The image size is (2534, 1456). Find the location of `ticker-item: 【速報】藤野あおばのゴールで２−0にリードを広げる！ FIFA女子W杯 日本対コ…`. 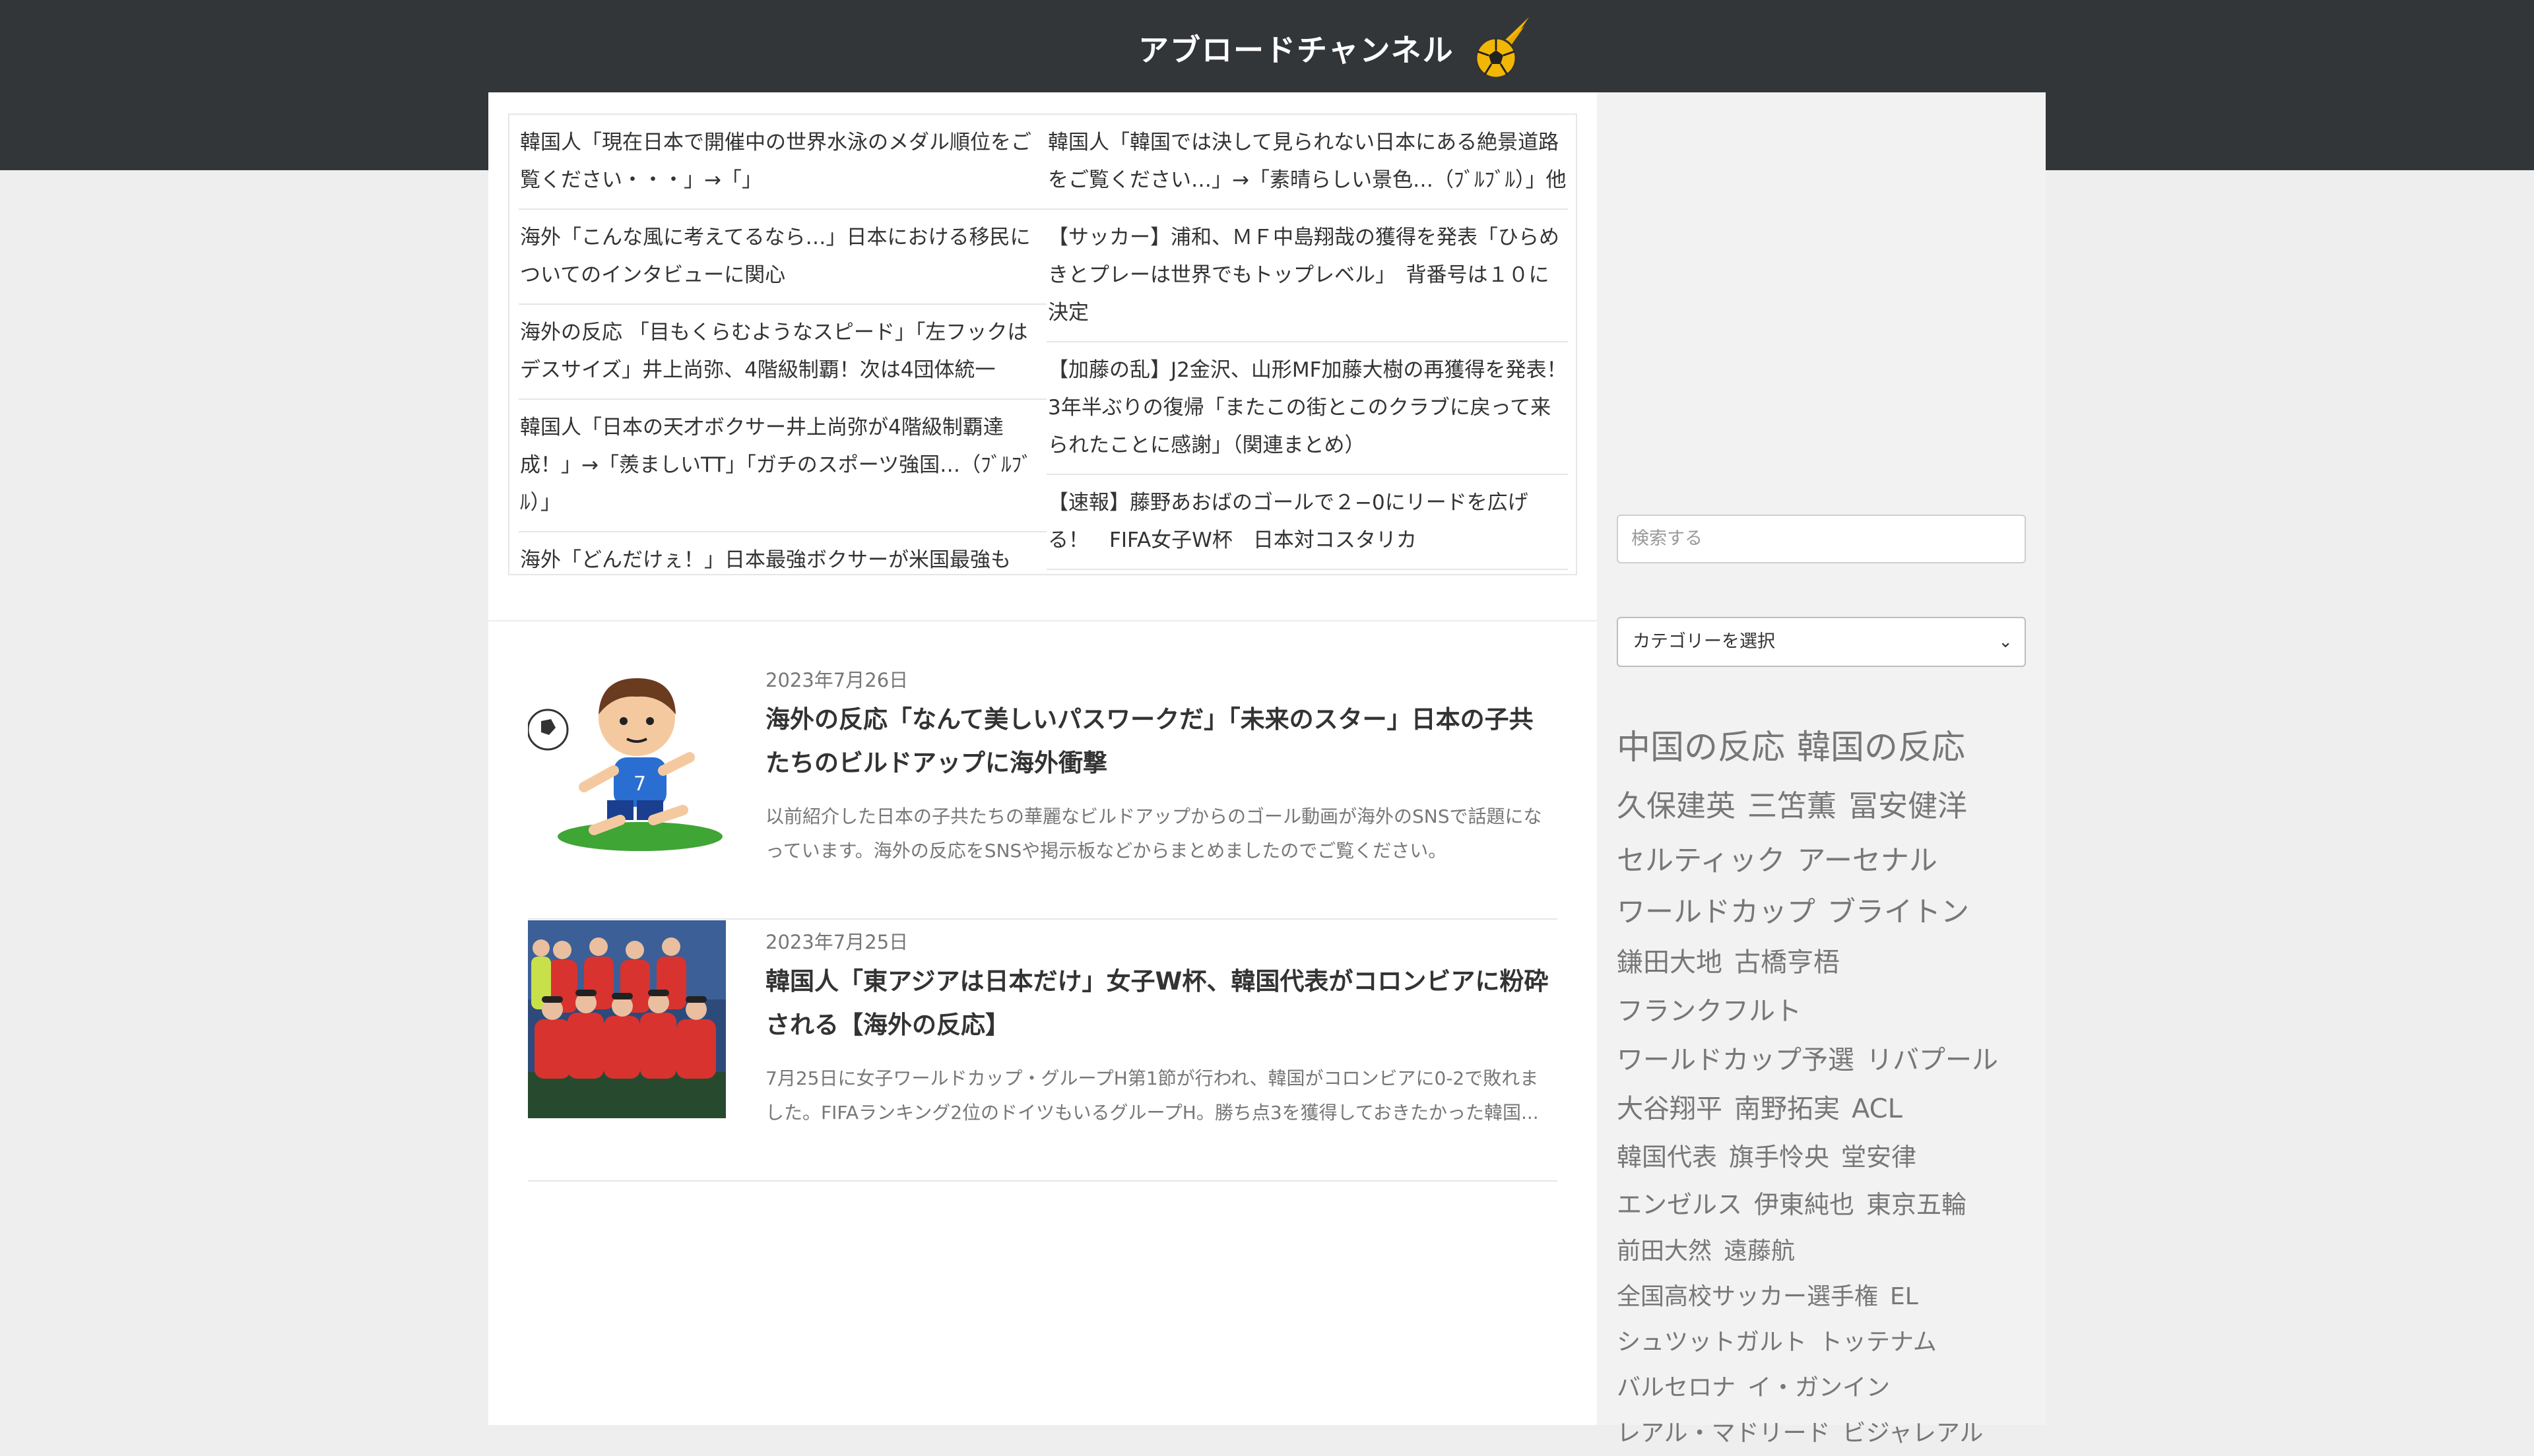

ticker-item: 【速報】藤野あおばのゴールで２−0にリードを広げる！ FIFA女子W杯 日本対コ… is located at coordinates (1307, 522).